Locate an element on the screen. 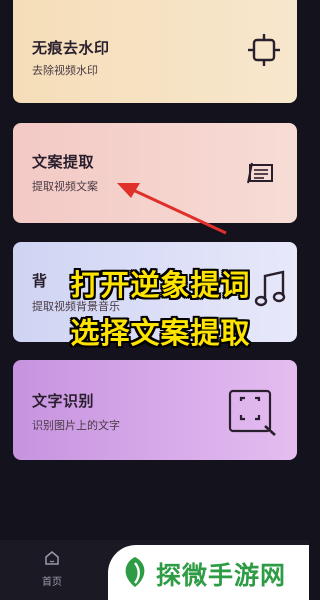 The width and height of the screenshot is (320, 600). scan-search-icon is located at coordinates (252, 412).